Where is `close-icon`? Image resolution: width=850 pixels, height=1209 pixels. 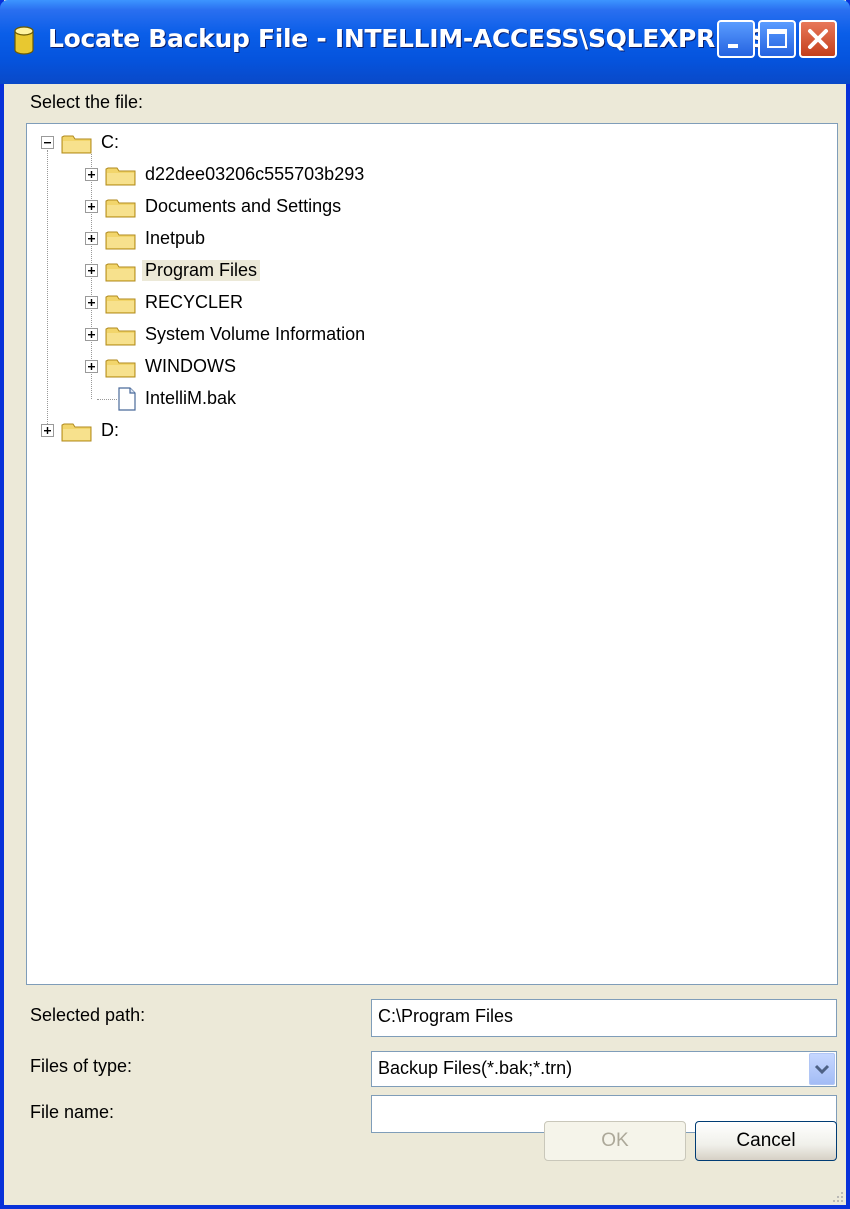 close-icon is located at coordinates (818, 39).